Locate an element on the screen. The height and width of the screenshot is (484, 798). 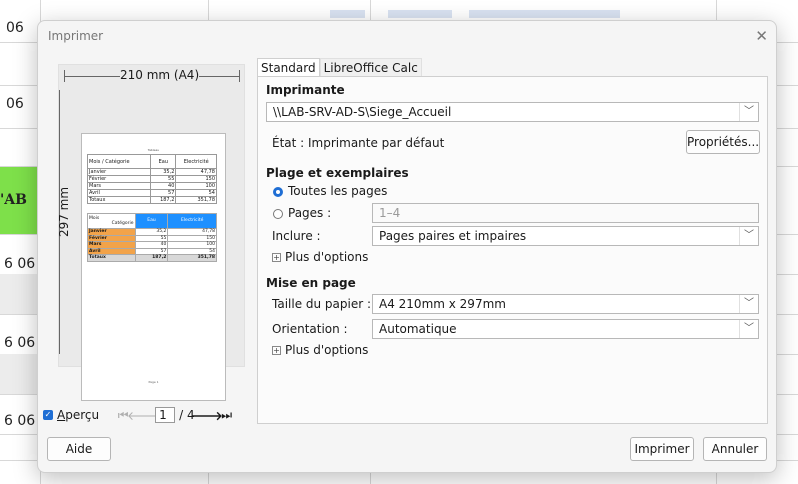
preview-page-title: Tableau is located at coordinates (153, 150).